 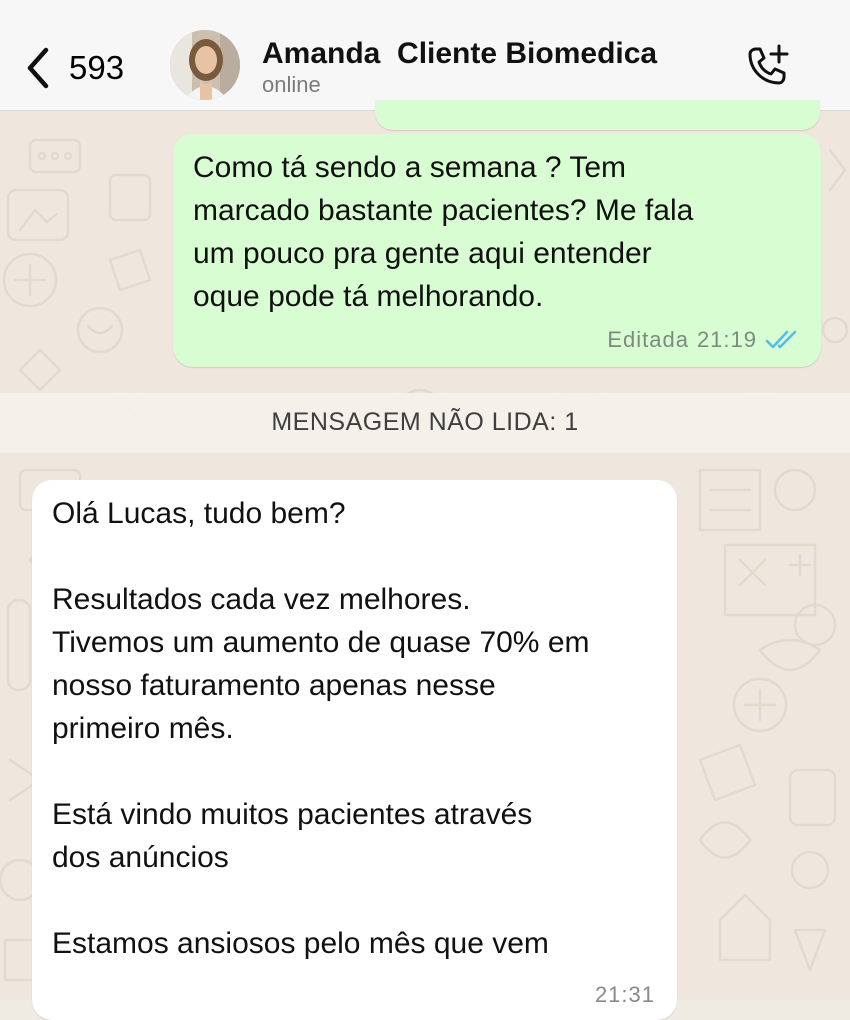 What do you see at coordinates (597, 115) in the screenshot?
I see `previous-message-bubble` at bounding box center [597, 115].